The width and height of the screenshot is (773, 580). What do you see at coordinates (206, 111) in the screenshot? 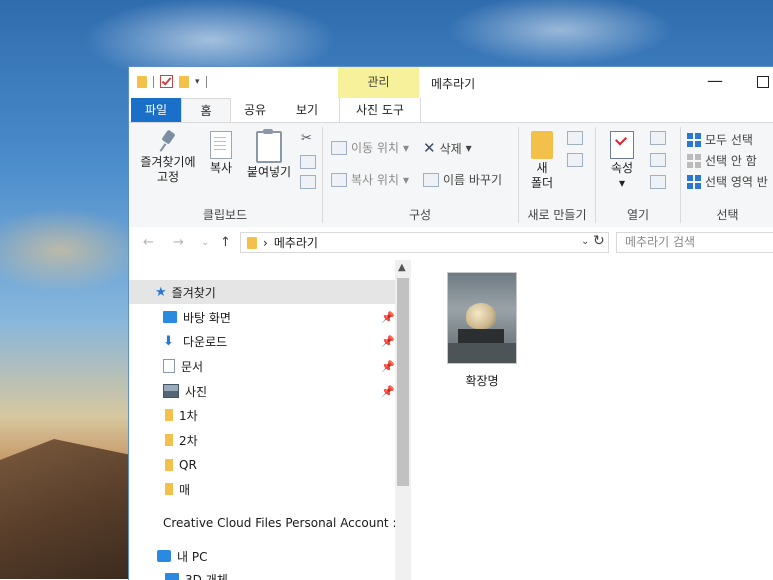
I see `tab-home: 홈` at bounding box center [206, 111].